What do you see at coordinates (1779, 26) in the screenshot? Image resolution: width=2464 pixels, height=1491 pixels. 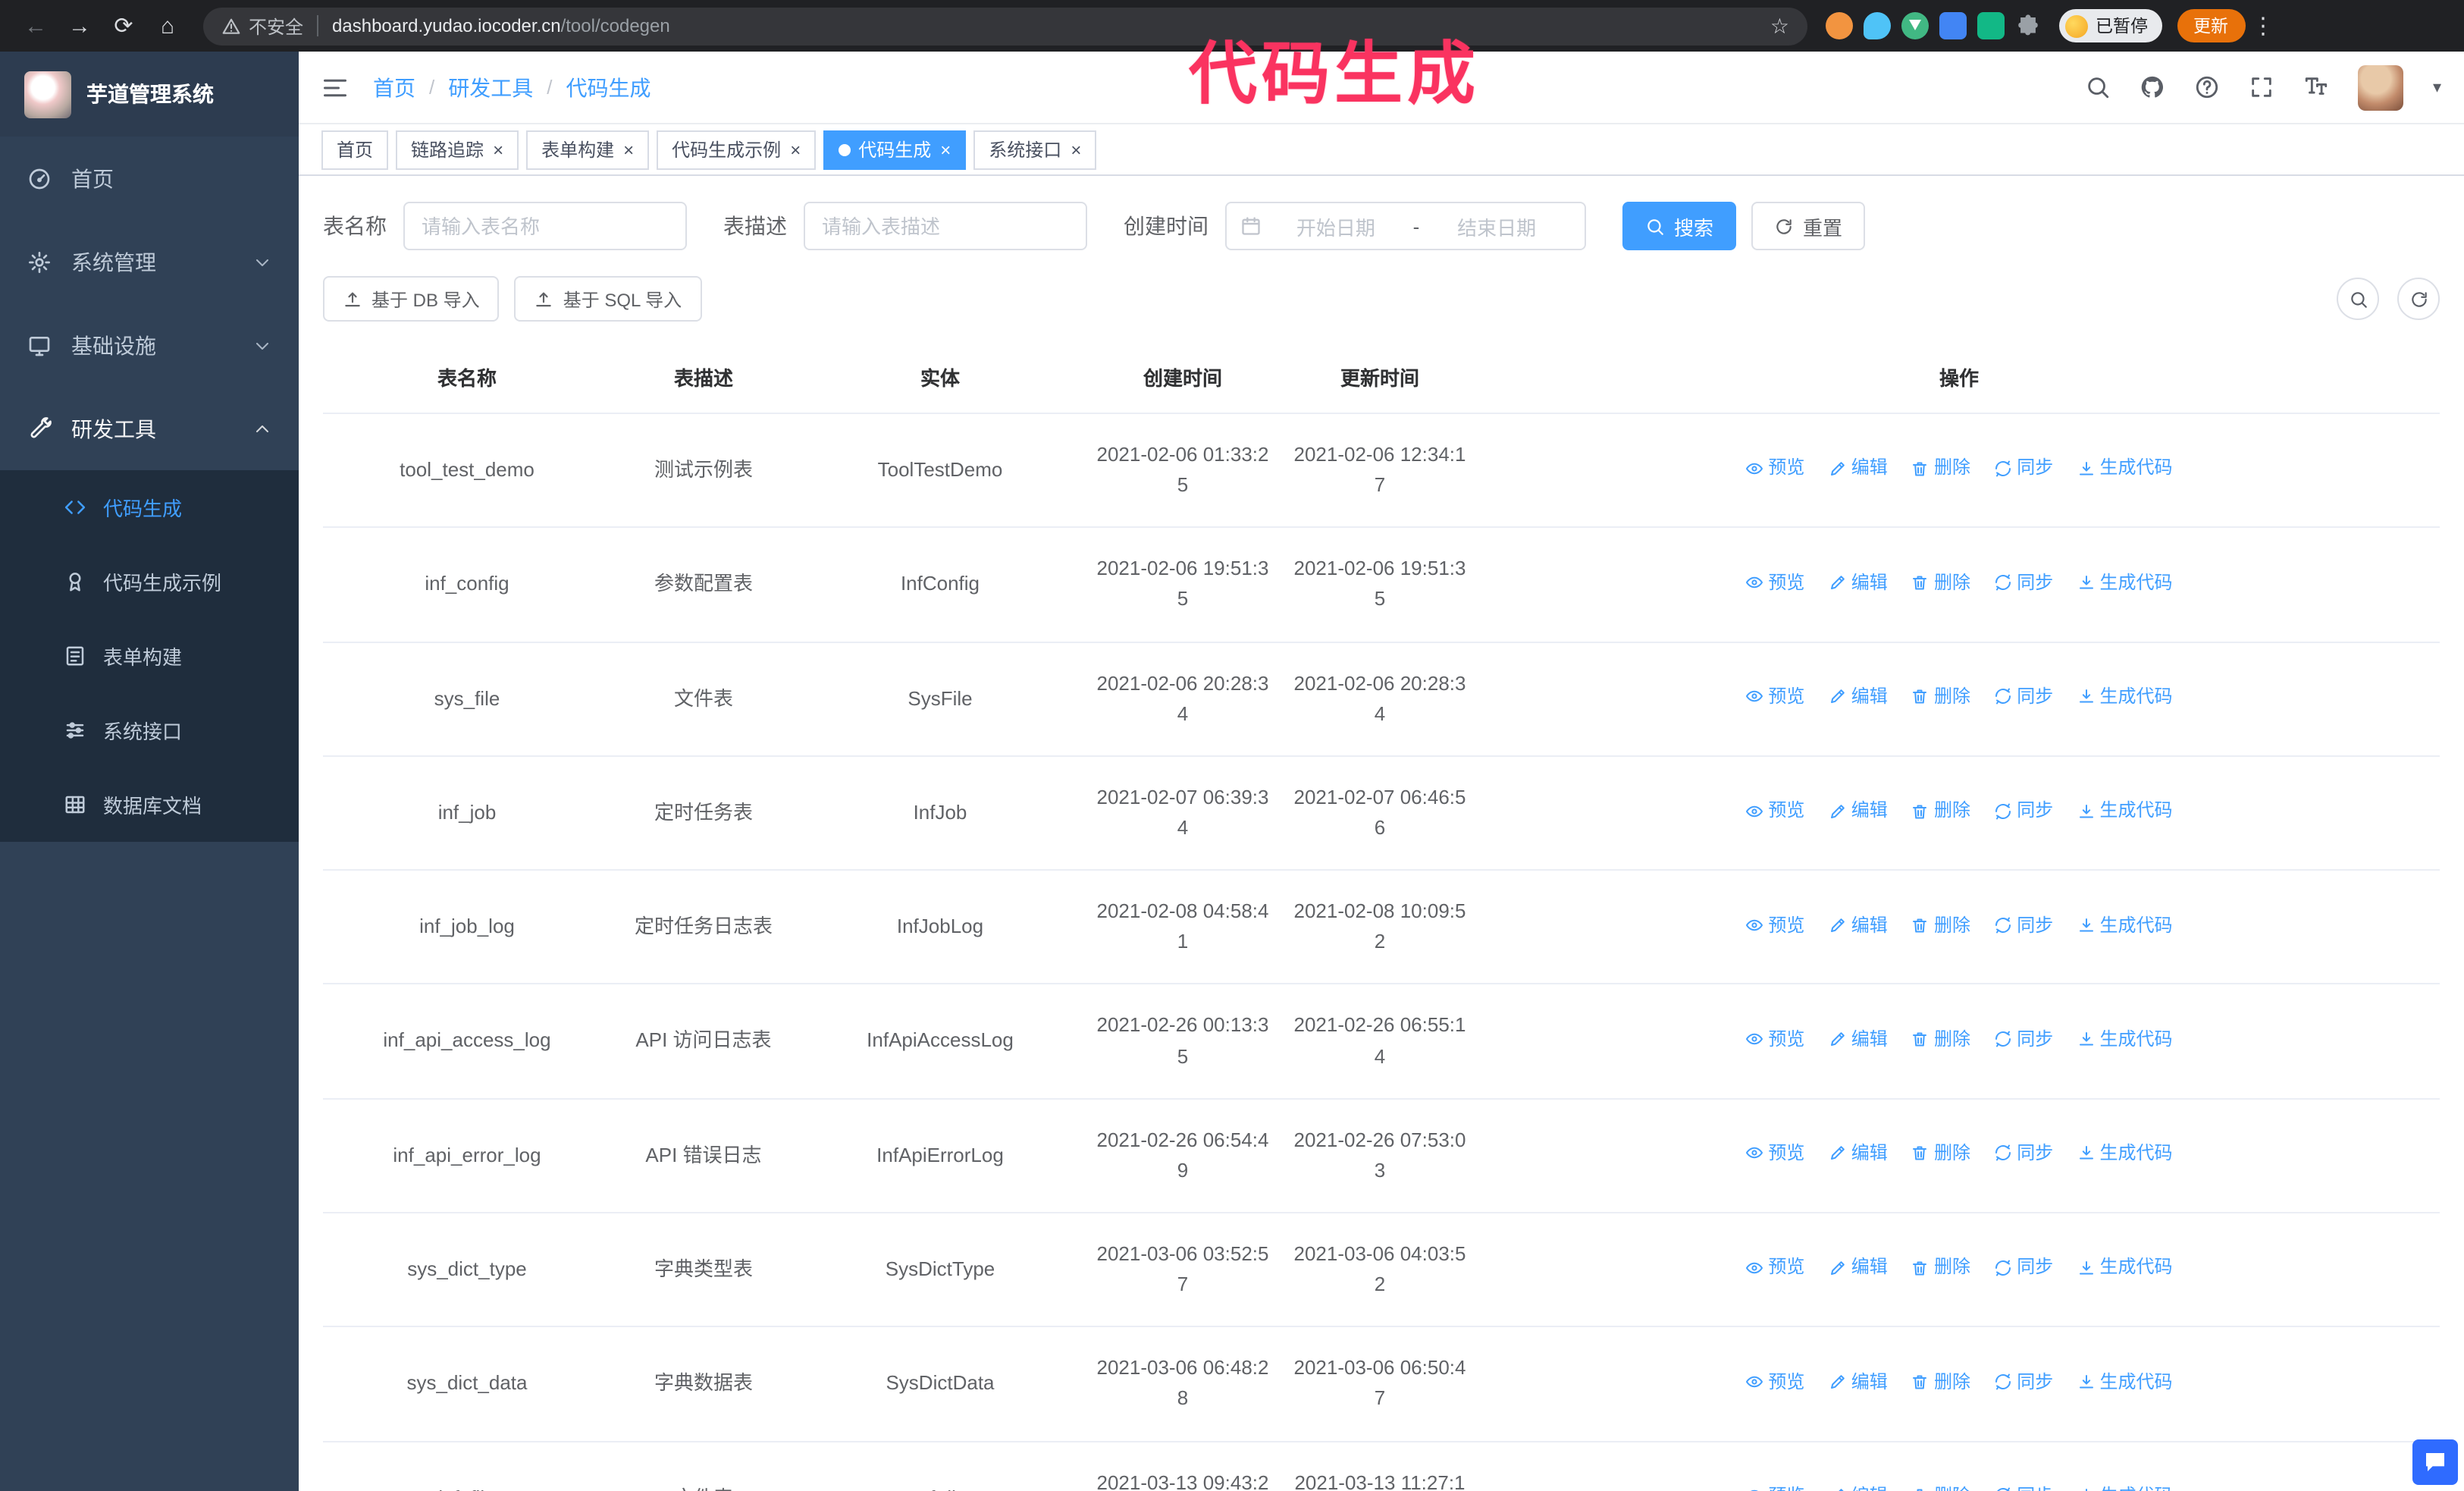 I see `bookmark-star-icon: ☆` at bounding box center [1779, 26].